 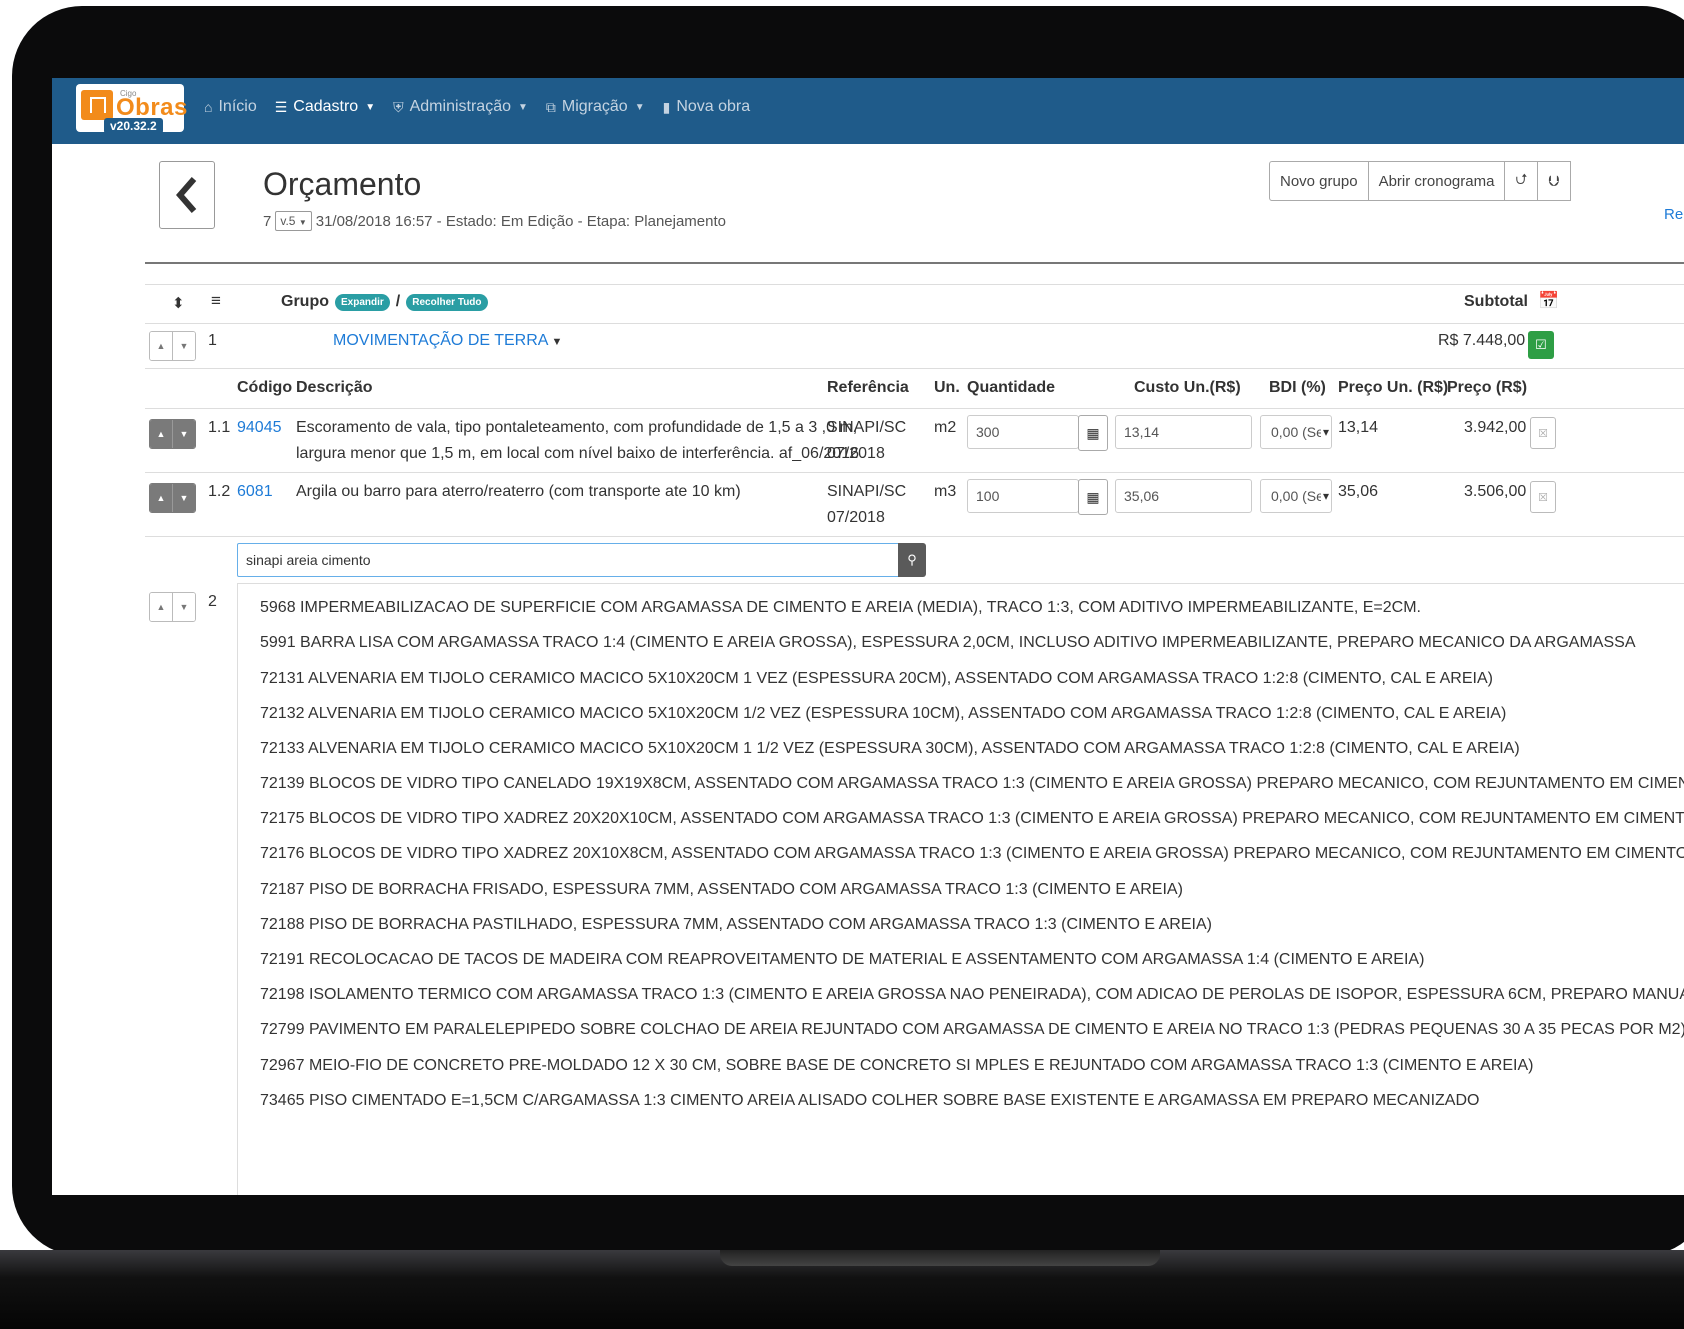 What do you see at coordinates (293, 221) in the screenshot?
I see `version-select: v.5 ▼` at bounding box center [293, 221].